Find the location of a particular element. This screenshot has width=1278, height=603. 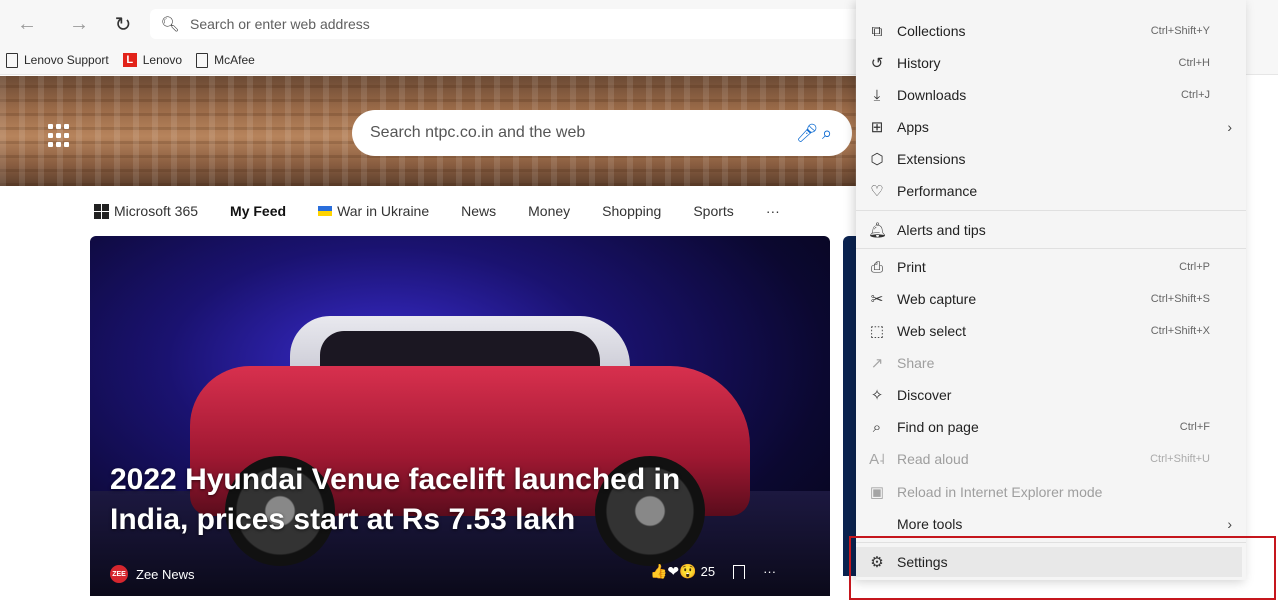

arrow-left-icon: ← is located at coordinates (27, 23).